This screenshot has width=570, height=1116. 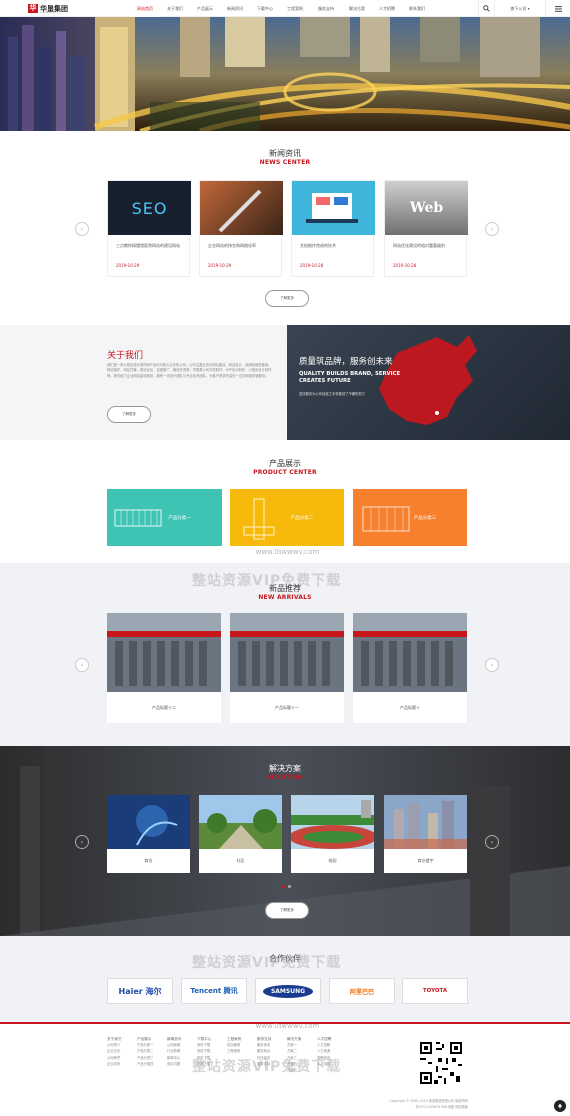 What do you see at coordinates (419, 245) in the screenshot?
I see `news-card-title: 网站优化建设的相对重要级别` at bounding box center [419, 245].